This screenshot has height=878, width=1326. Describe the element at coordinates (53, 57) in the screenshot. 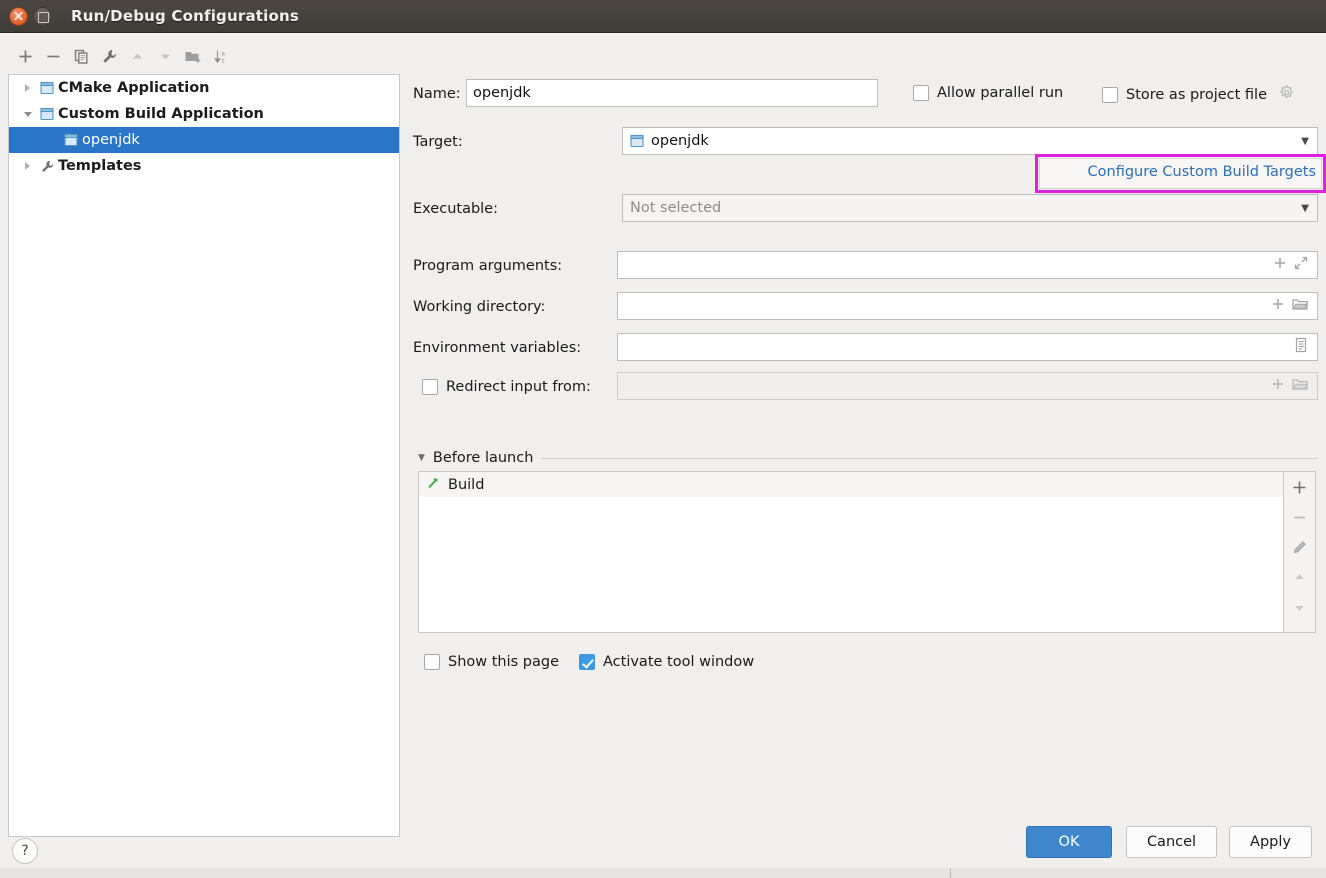

I see `remove-button` at that location.